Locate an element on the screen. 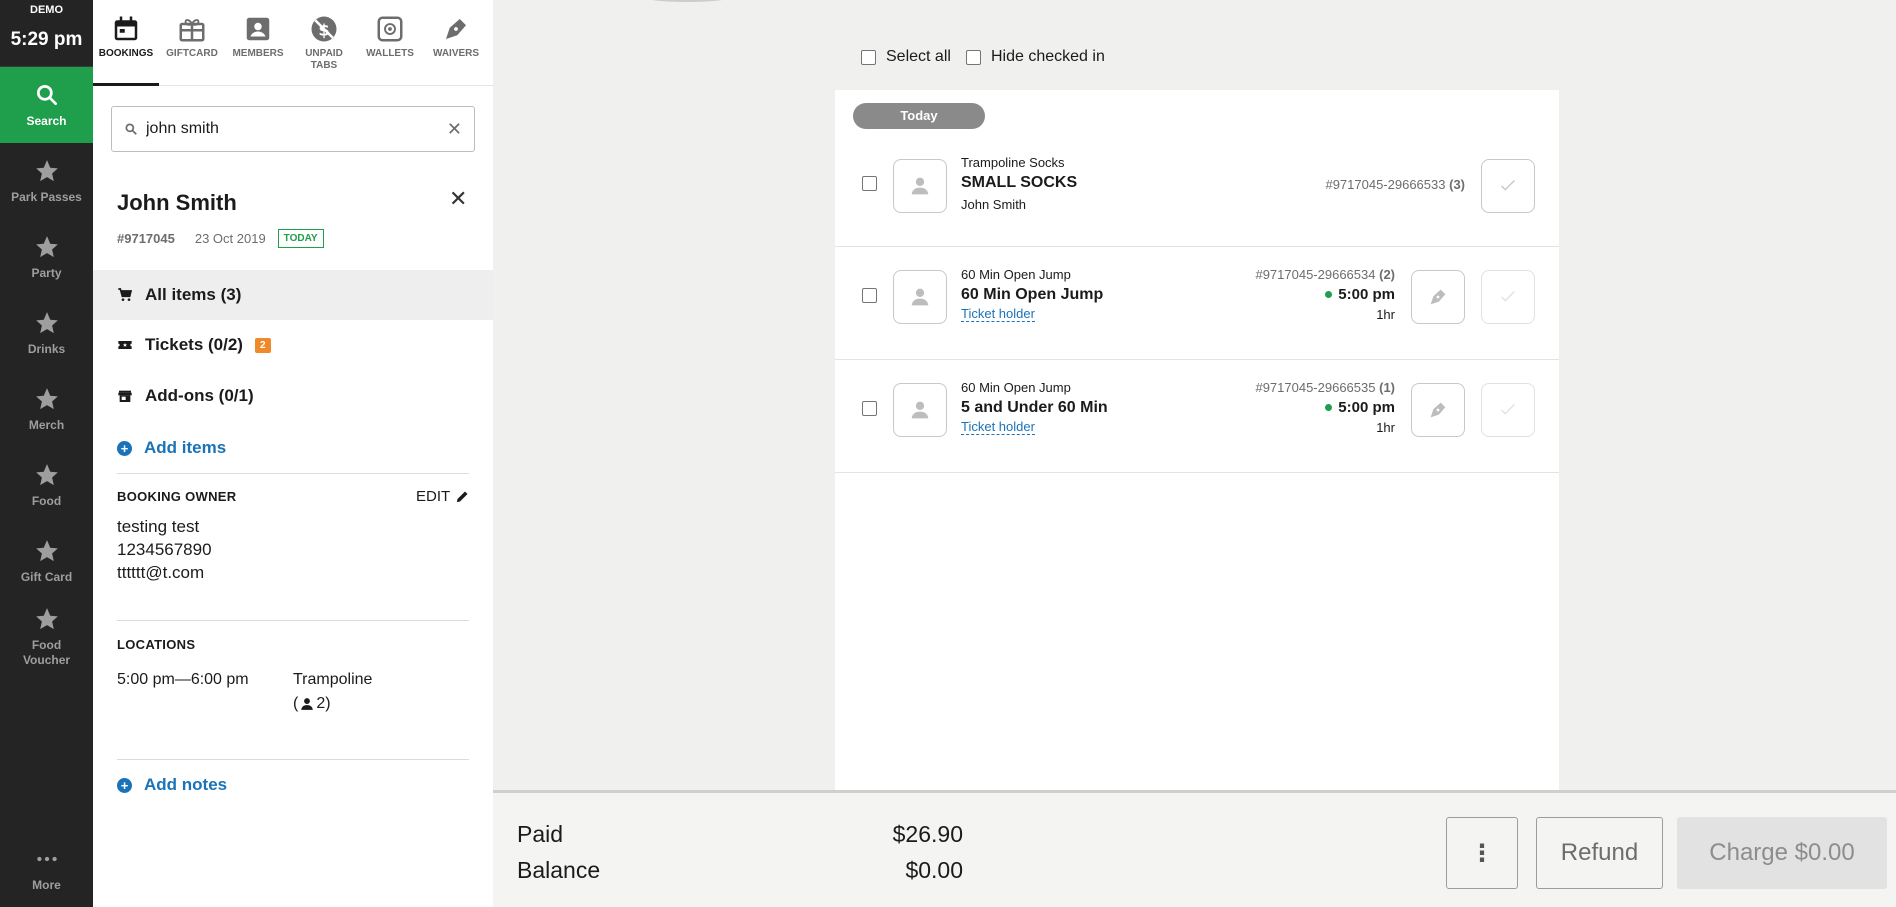 This screenshot has width=1896, height=907. tab-giftcard: GIFTCARD is located at coordinates (192, 43).